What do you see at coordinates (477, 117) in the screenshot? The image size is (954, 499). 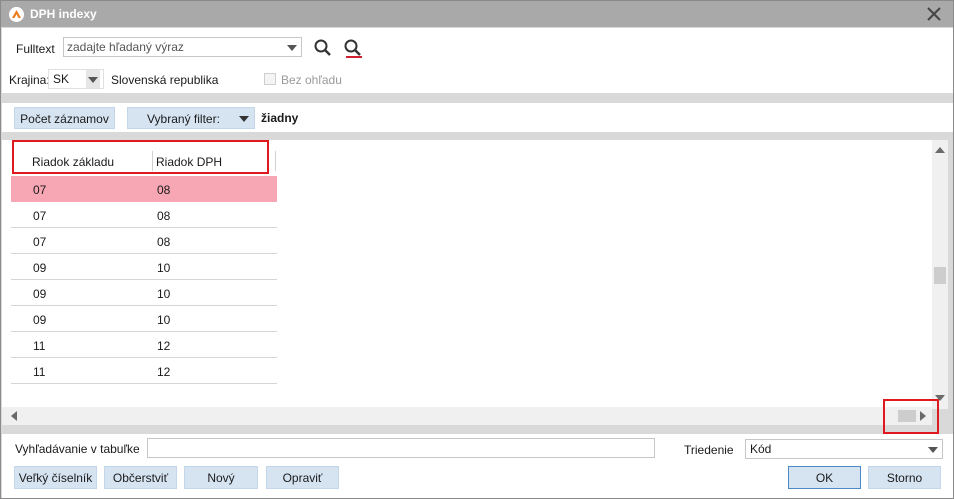 I see `filter-bar: Počet záznamov Vybraný filter: žiadny` at bounding box center [477, 117].